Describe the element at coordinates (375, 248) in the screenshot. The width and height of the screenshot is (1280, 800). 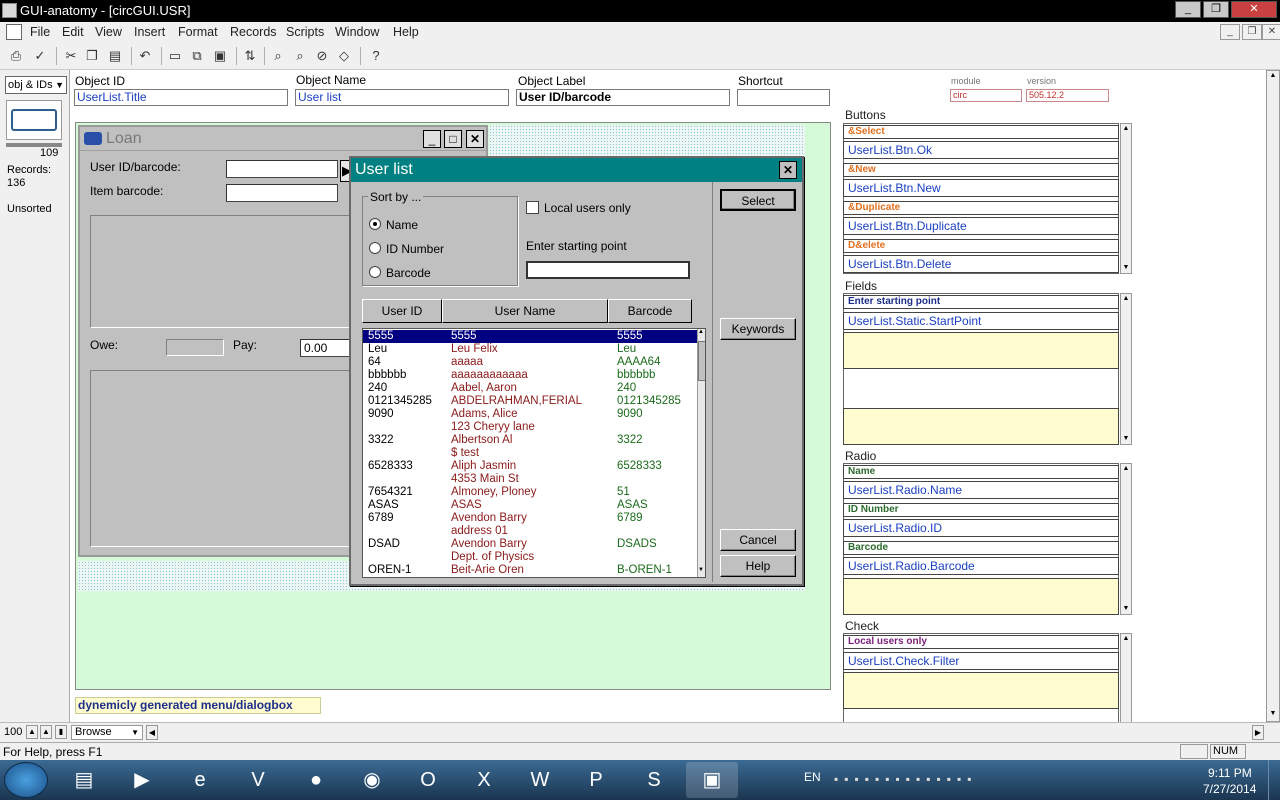
I see `radio-id-number` at that location.